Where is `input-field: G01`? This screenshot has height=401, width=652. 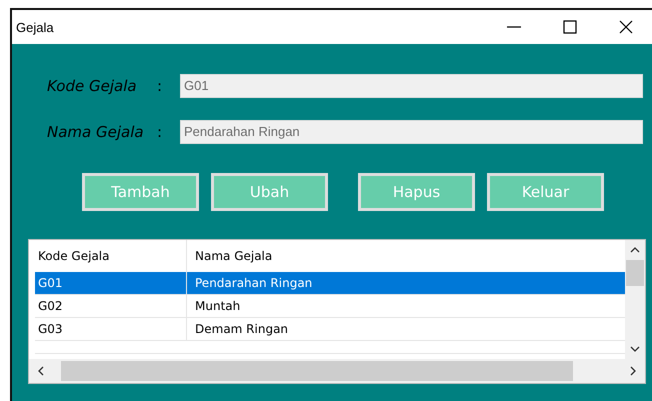 input-field: G01 is located at coordinates (411, 86).